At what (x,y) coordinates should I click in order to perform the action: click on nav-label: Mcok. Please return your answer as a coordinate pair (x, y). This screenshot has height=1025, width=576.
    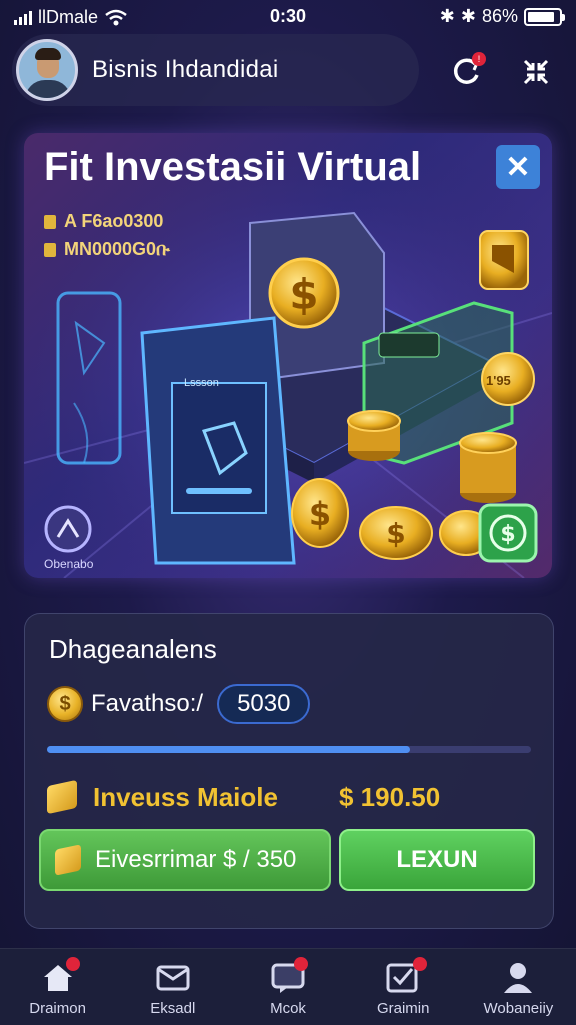
    Looking at the image, I should click on (288, 1008).